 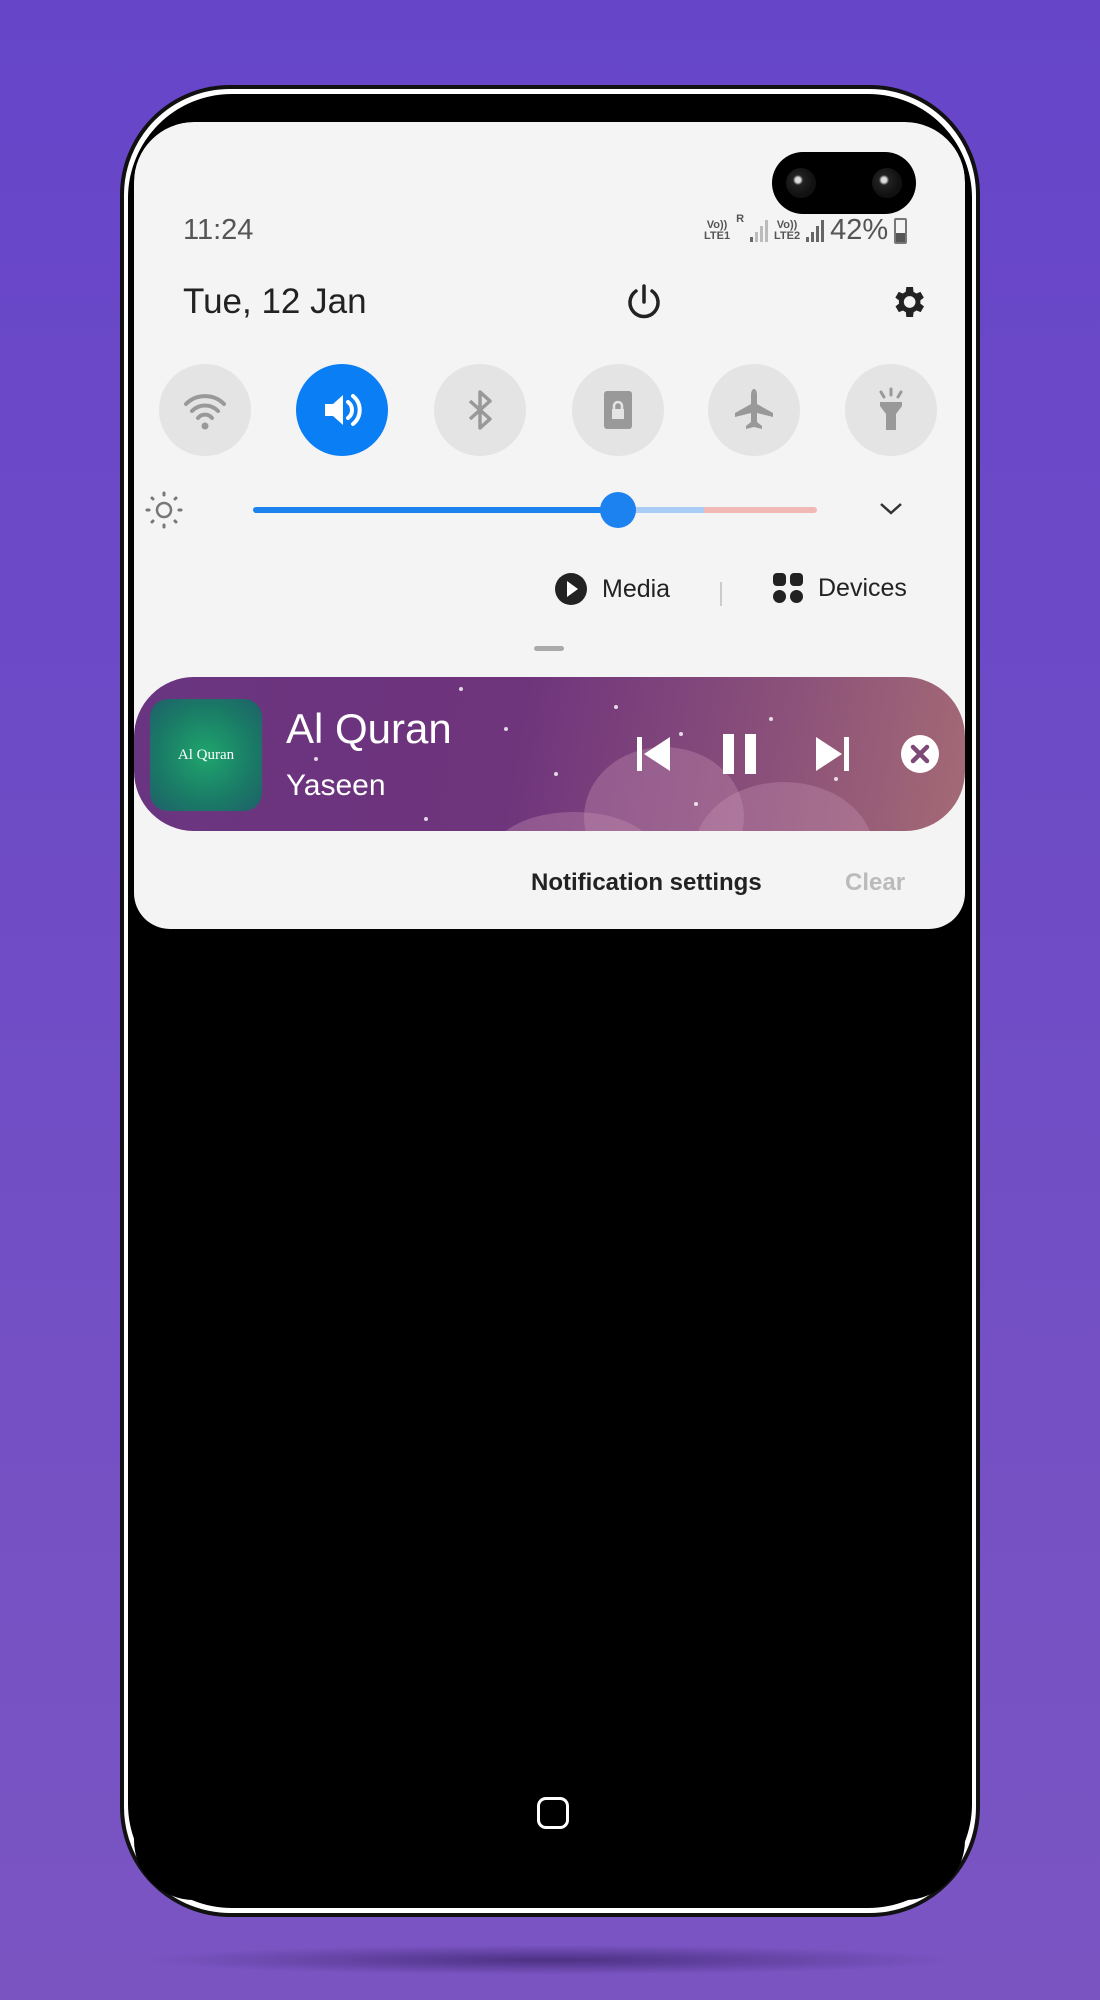 What do you see at coordinates (875, 883) in the screenshot?
I see `clear-button: Clear` at bounding box center [875, 883].